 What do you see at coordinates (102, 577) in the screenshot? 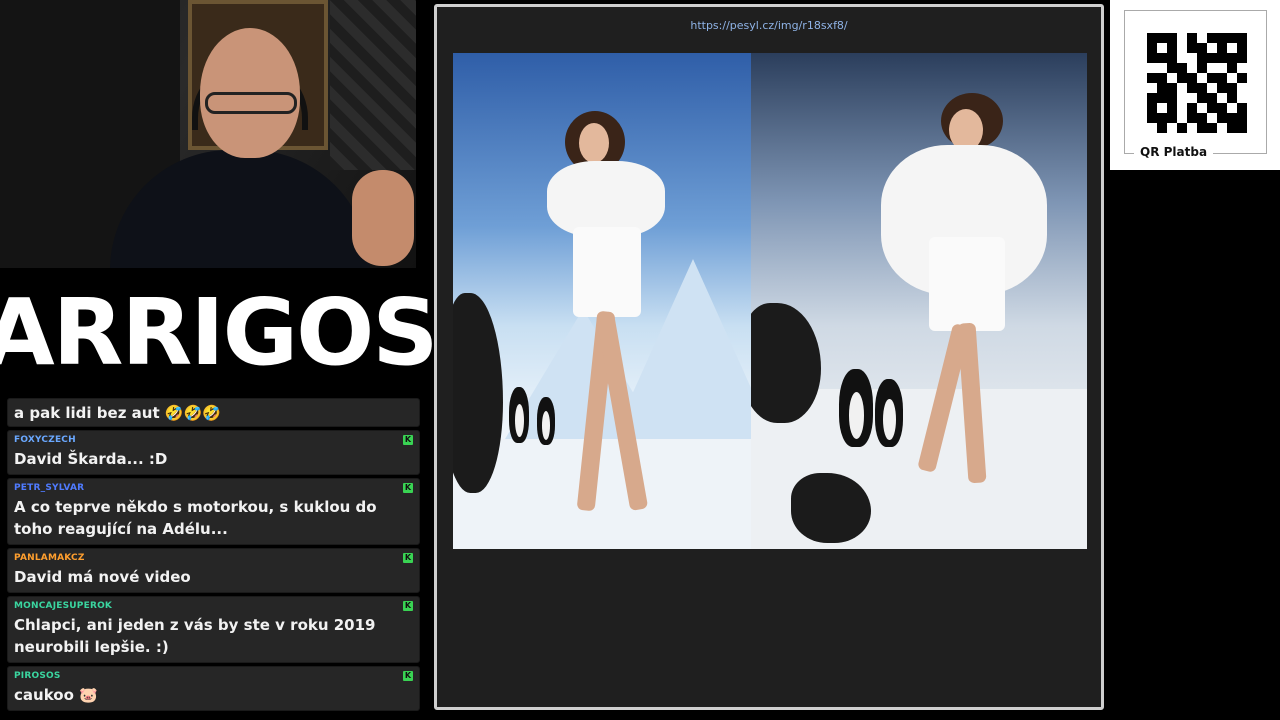
I see `chat-message-text: David má nové video` at bounding box center [102, 577].